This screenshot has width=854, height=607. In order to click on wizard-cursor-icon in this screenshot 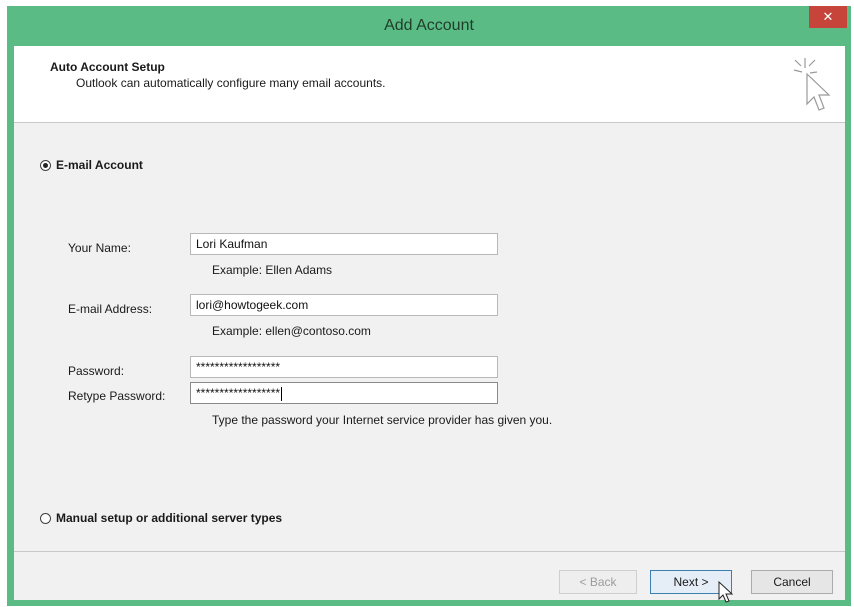, I will do `click(812, 84)`.